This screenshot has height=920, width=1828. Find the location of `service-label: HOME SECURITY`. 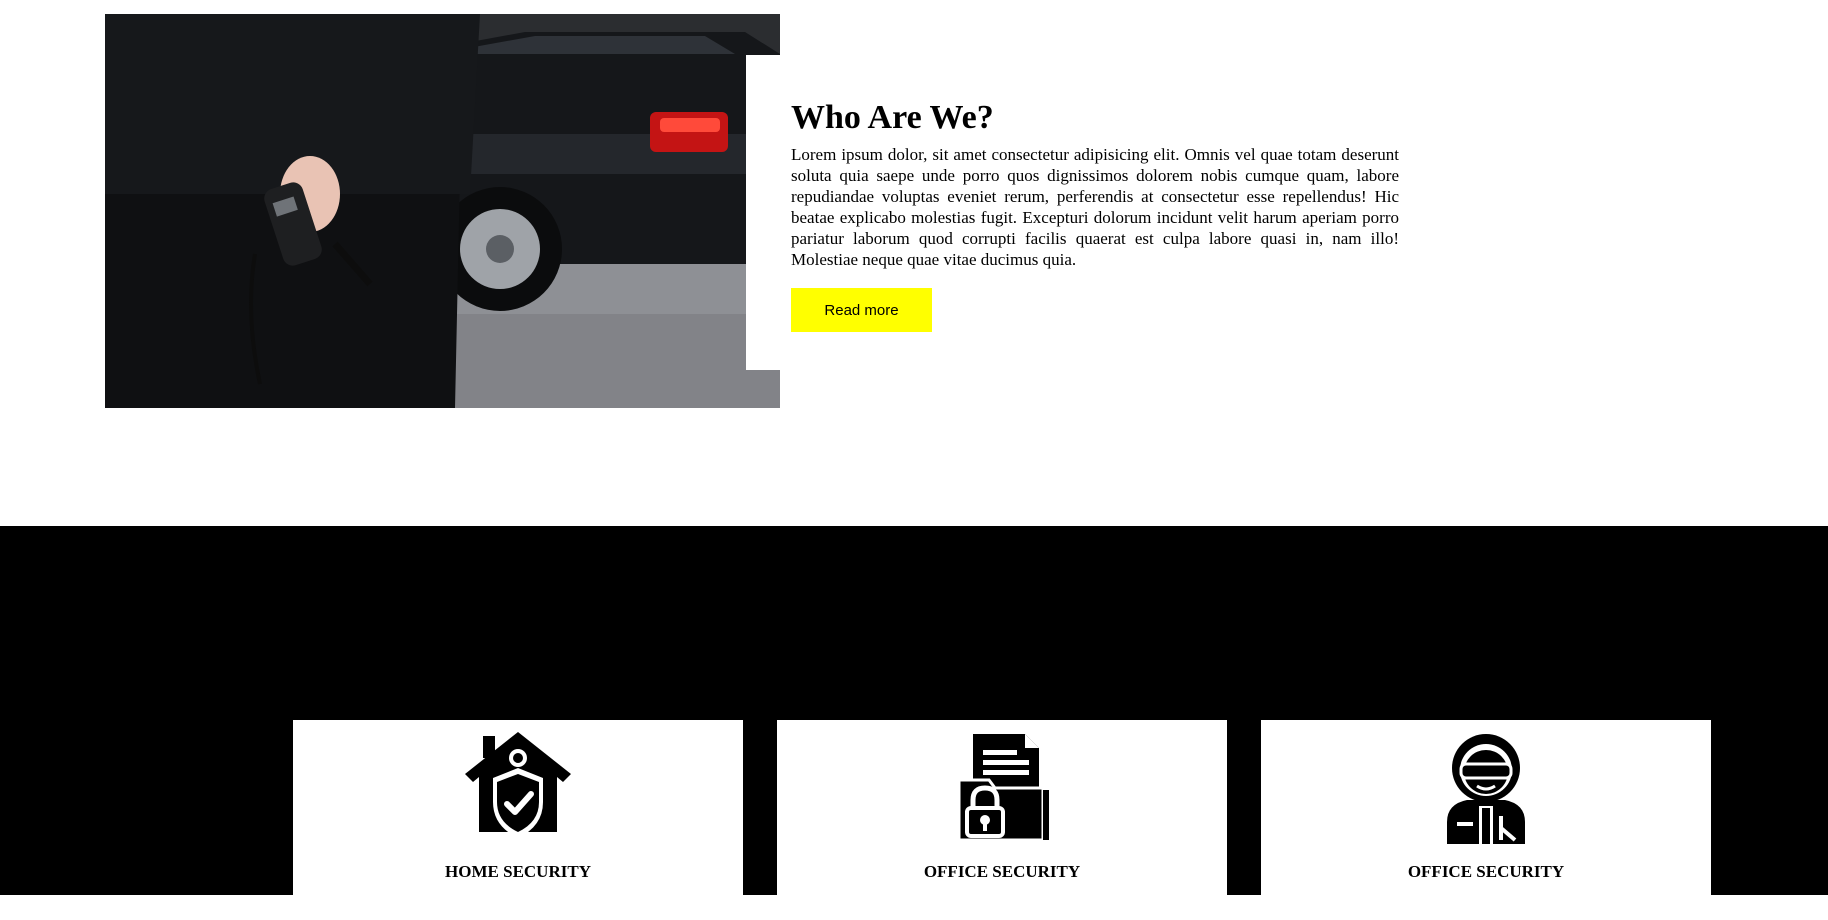

service-label: HOME SECURITY is located at coordinates (518, 871).